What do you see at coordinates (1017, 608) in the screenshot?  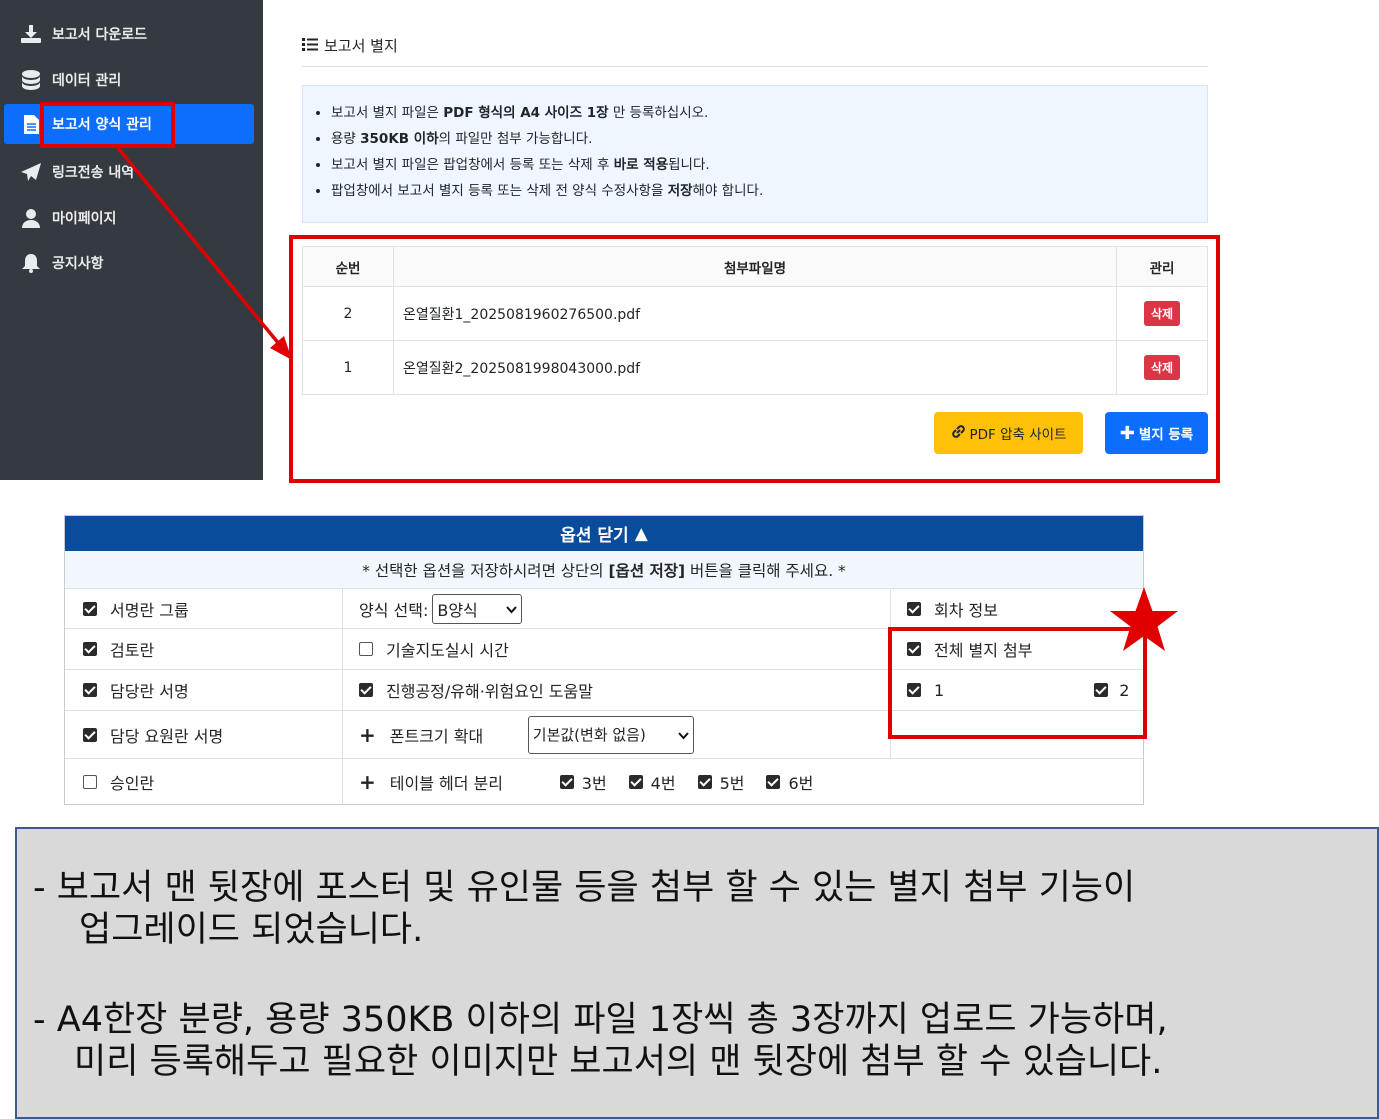 I see `option-session-info: 회차 정보` at bounding box center [1017, 608].